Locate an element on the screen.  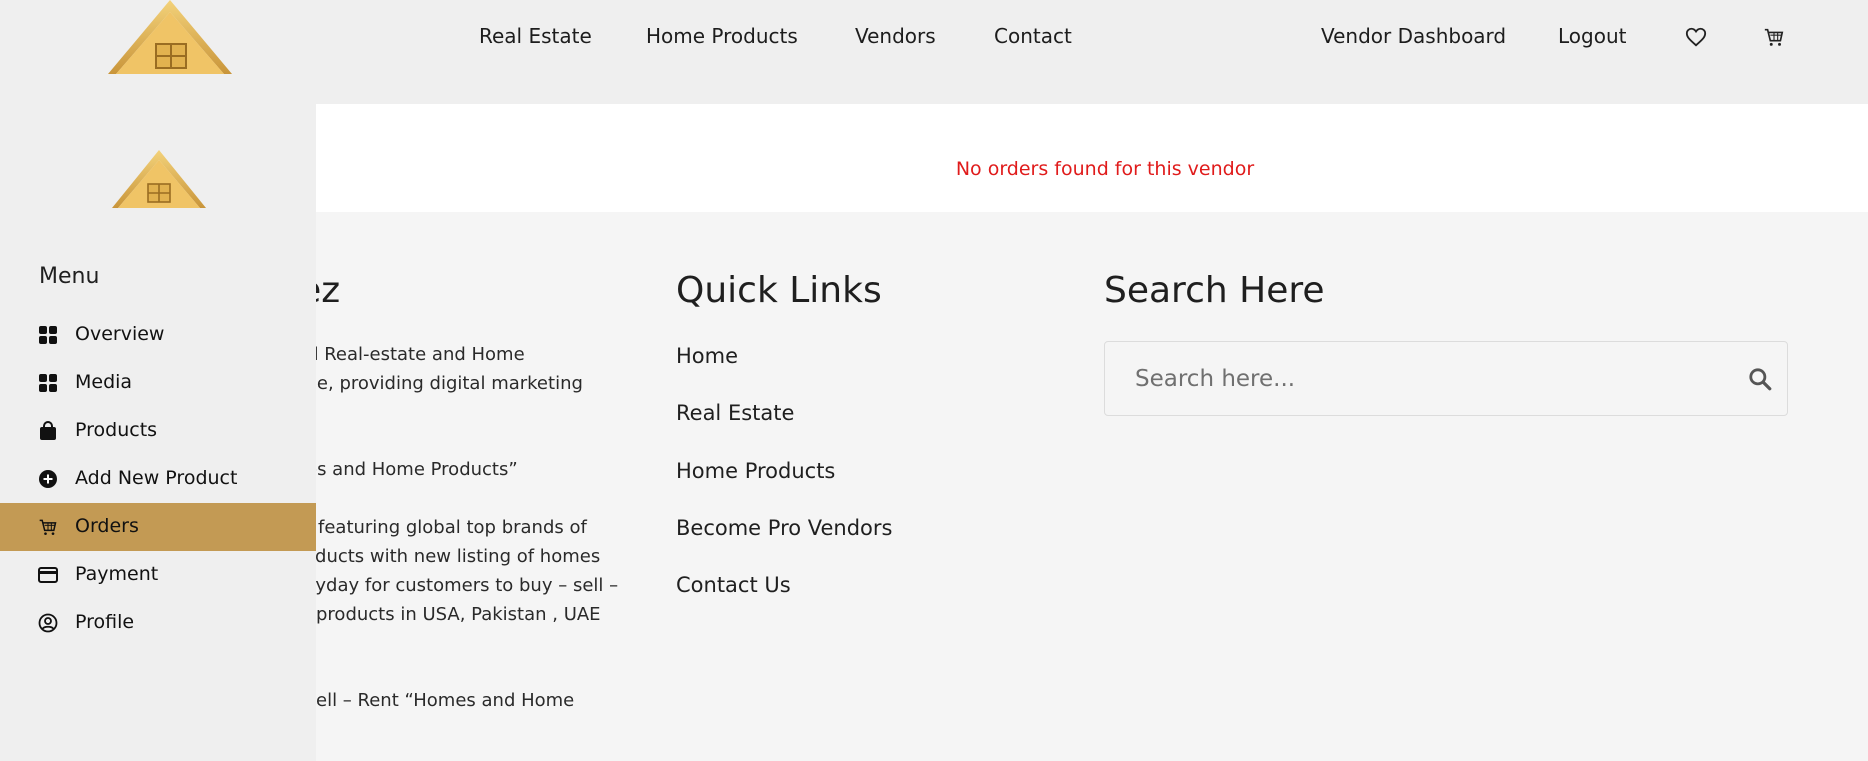
sidebar-item-label: Add New Product is located at coordinates (156, 478).